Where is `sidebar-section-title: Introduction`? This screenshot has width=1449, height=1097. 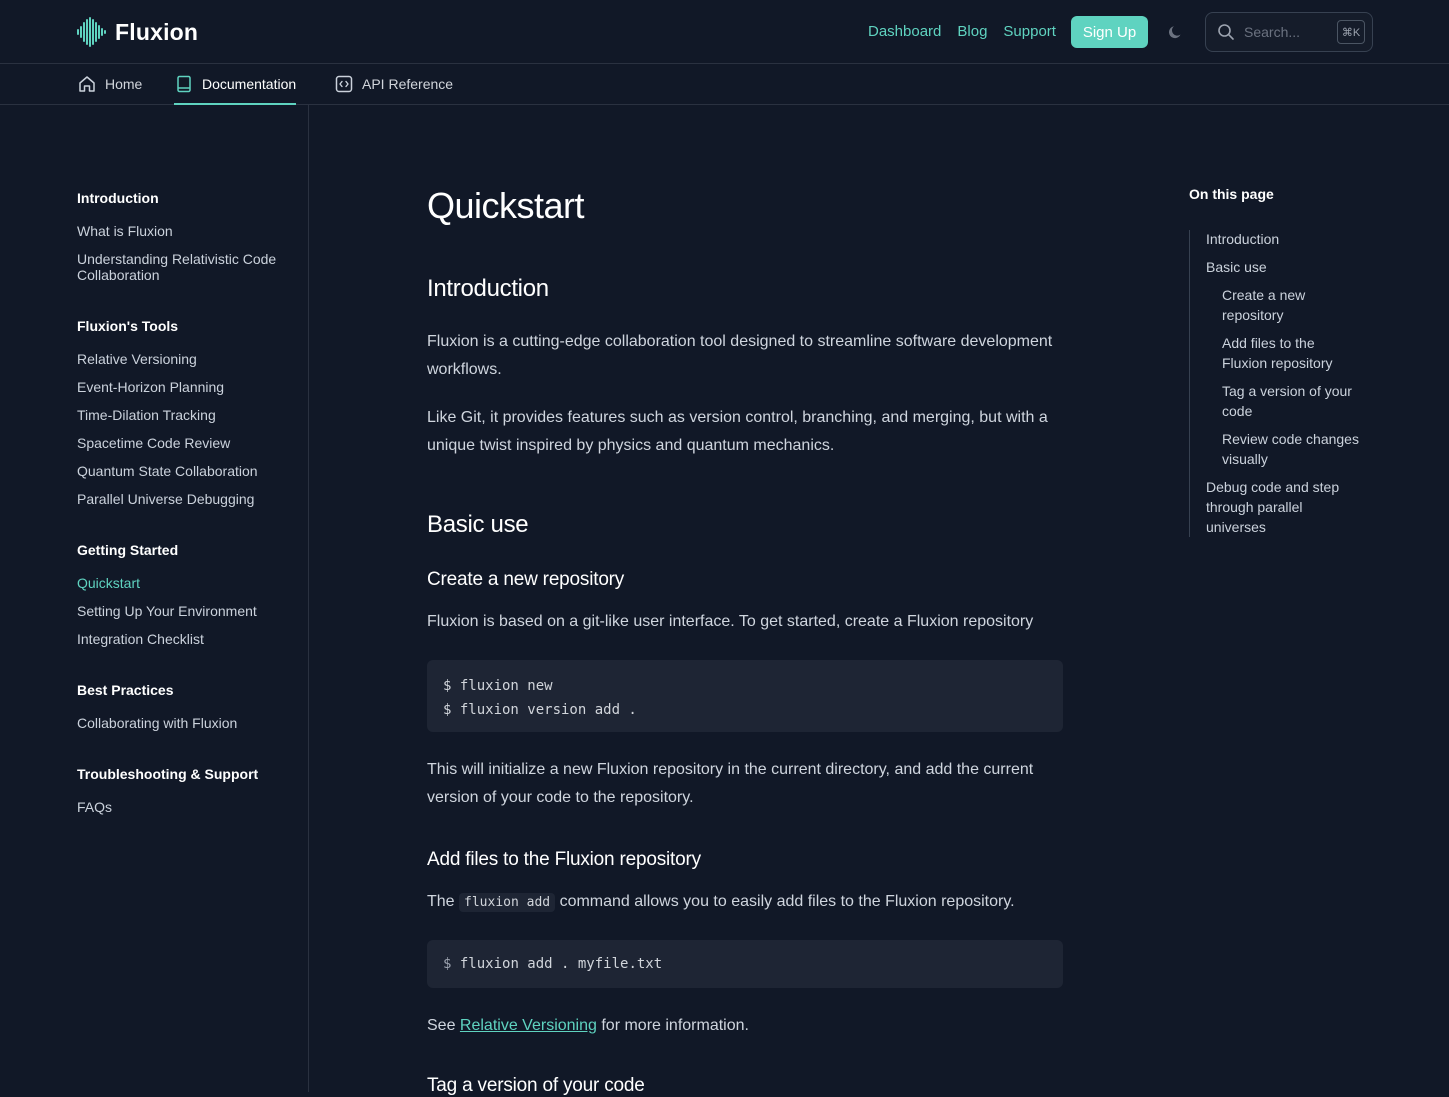
sidebar-section-title: Introduction is located at coordinates (118, 198).